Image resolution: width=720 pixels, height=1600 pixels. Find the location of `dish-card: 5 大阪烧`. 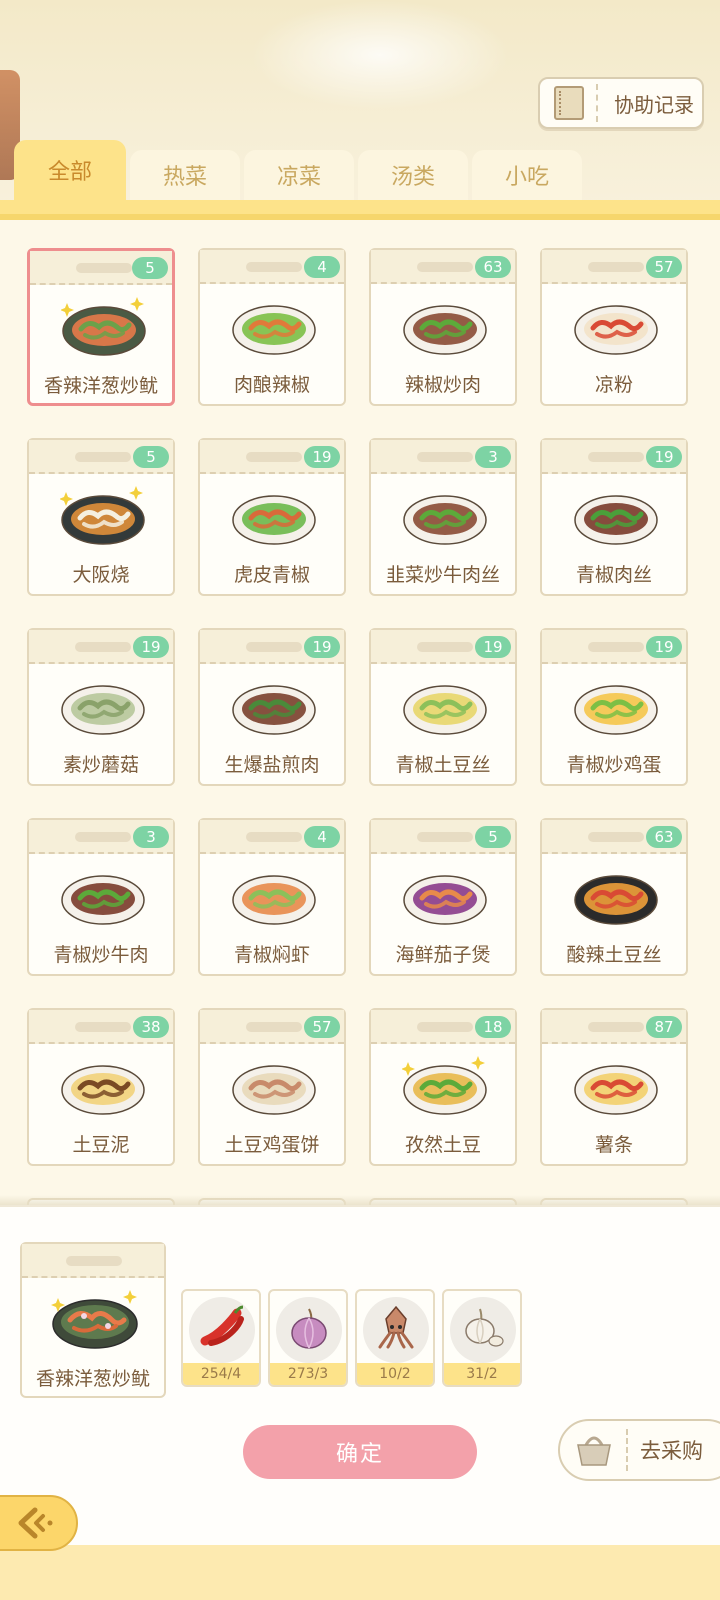

dish-card: 5 大阪烧 is located at coordinates (101, 517).